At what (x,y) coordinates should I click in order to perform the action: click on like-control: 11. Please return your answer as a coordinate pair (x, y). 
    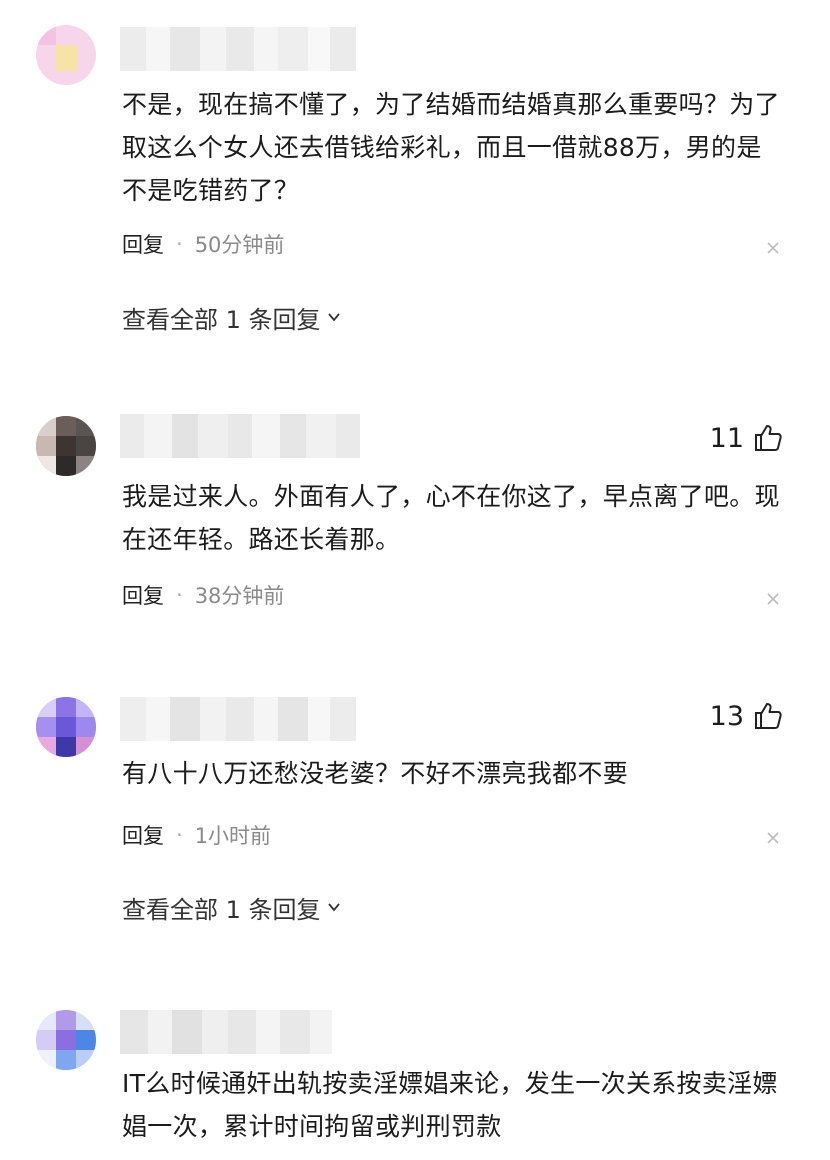
    Looking at the image, I should click on (747, 438).